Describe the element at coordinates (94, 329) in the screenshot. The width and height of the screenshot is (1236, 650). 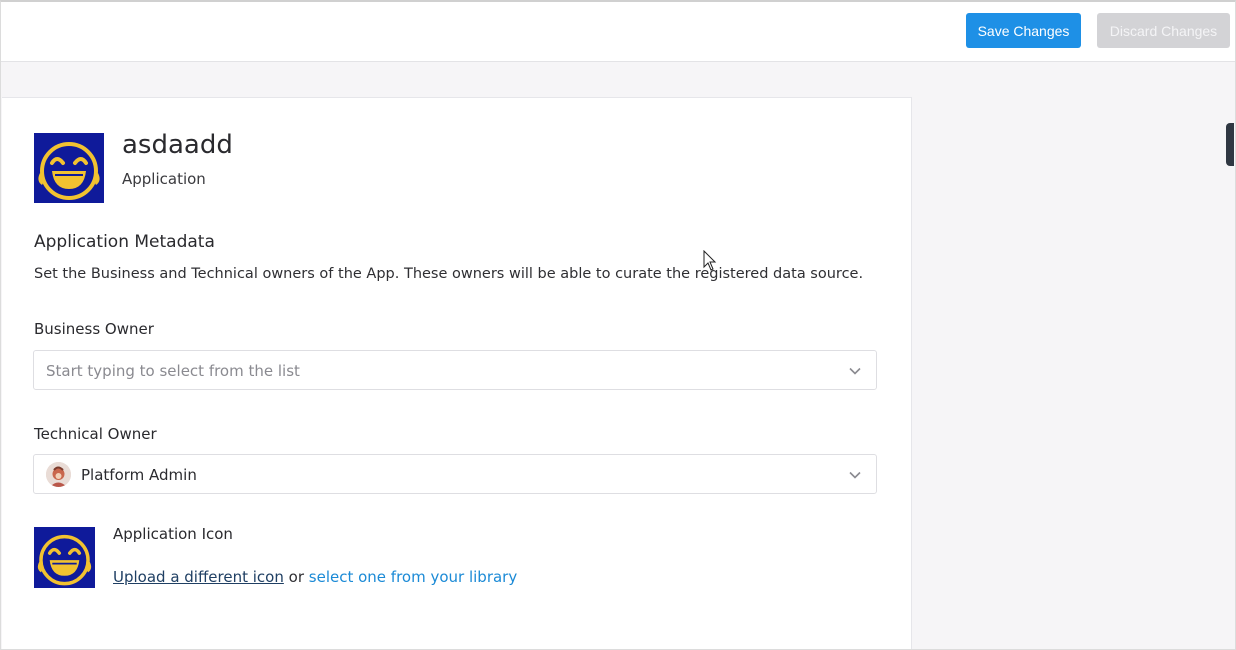
I see `business-owner-label: Business Owner` at that location.